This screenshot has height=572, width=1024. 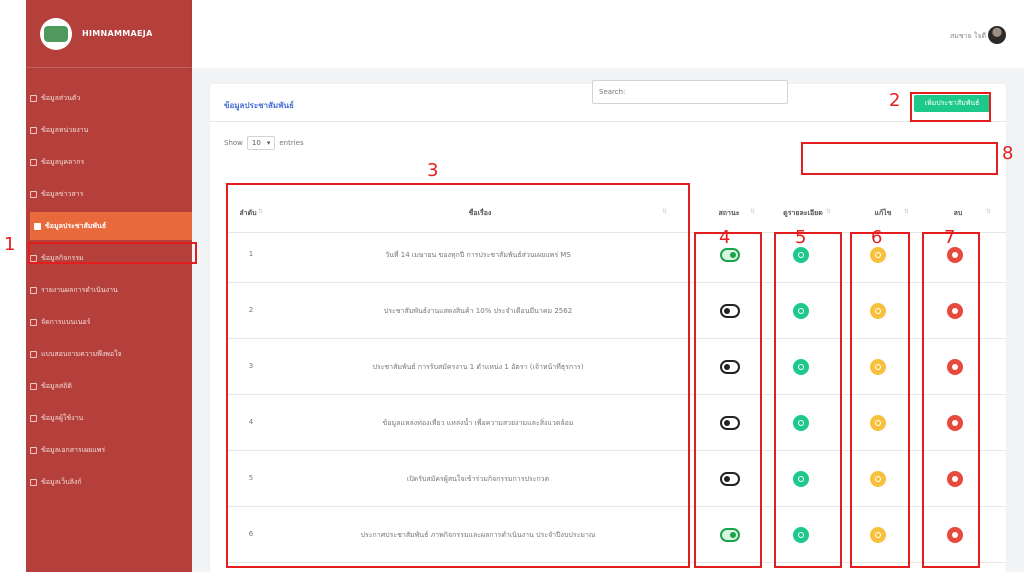 I want to click on sidebar-item-label: ข้อมูลประชาสัมพันธ์, so click(x=76, y=225).